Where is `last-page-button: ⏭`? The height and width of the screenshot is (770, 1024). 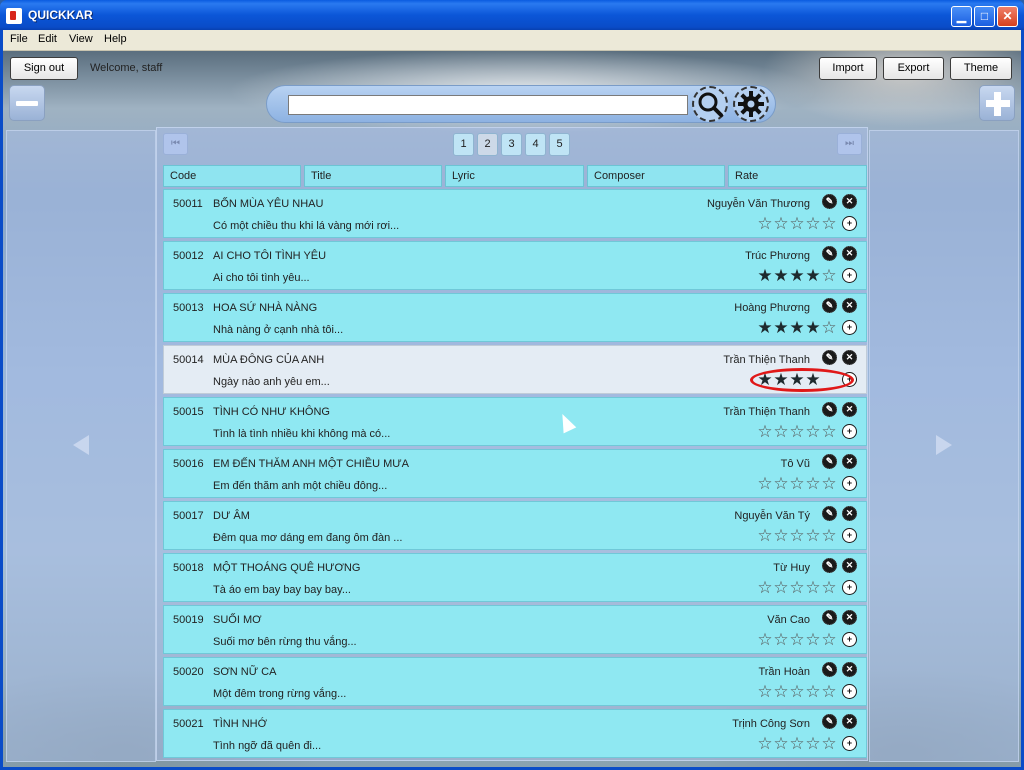 last-page-button: ⏭ is located at coordinates (849, 144).